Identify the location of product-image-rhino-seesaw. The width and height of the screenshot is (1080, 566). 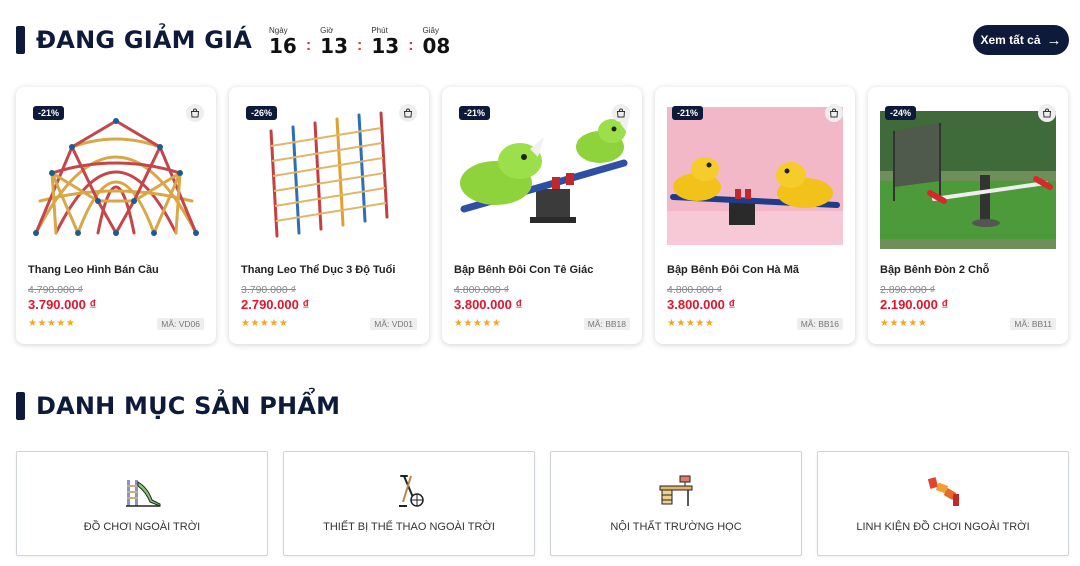
(542, 175).